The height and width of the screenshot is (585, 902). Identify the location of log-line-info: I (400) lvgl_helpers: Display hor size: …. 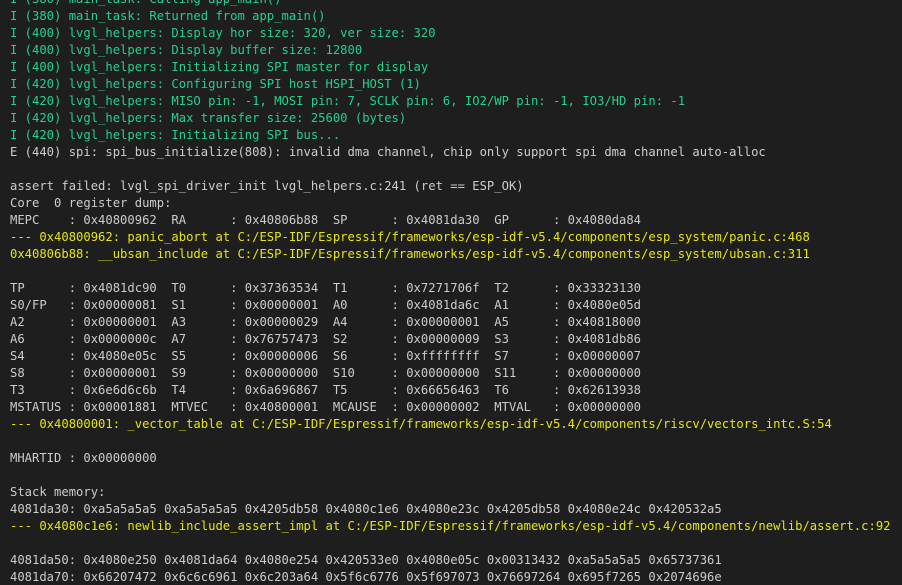
(223, 33).